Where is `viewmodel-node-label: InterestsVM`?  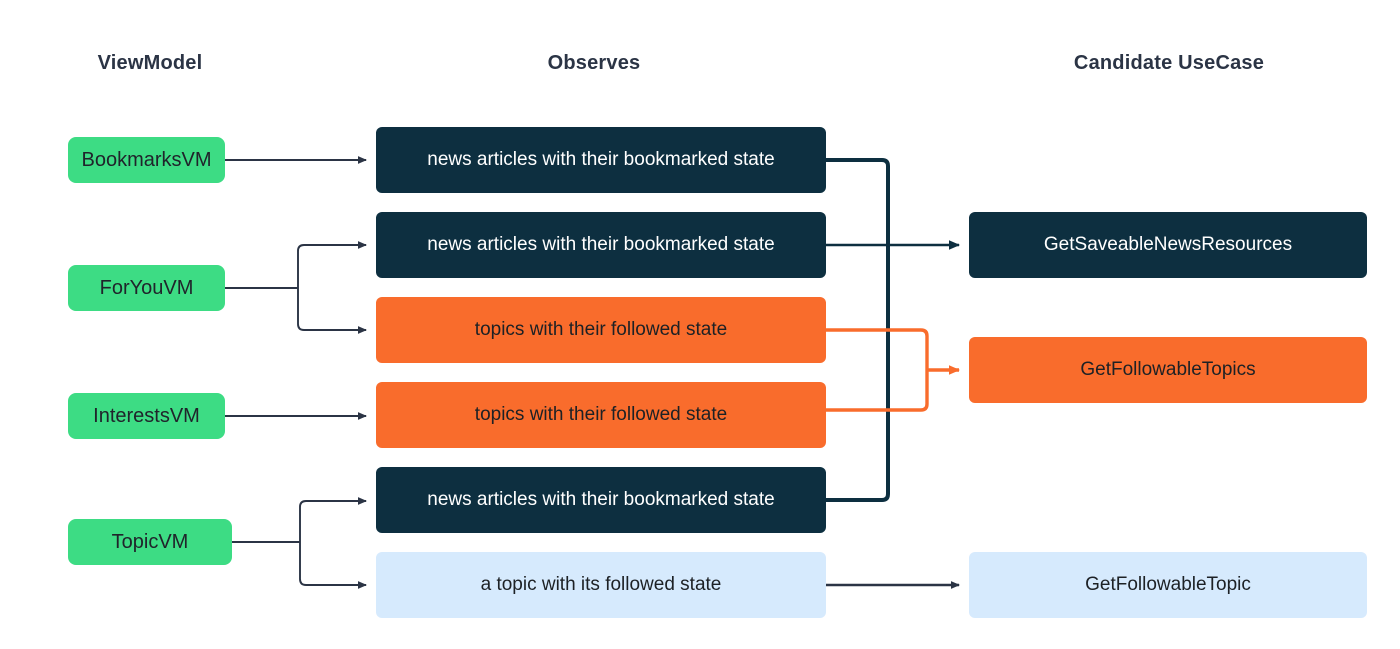 viewmodel-node-label: InterestsVM is located at coordinates (146, 416).